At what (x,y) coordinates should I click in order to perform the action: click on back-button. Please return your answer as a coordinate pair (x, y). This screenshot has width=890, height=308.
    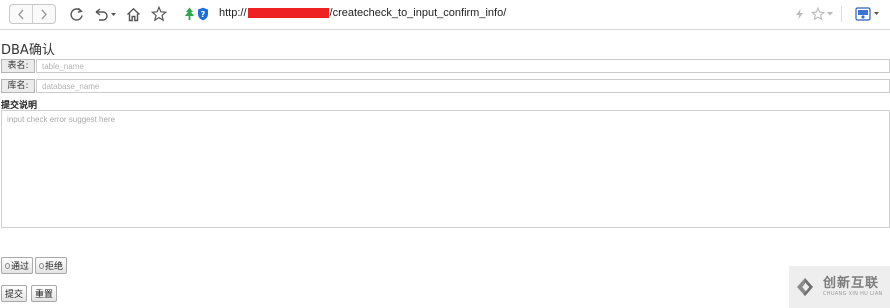
    Looking at the image, I should click on (21, 14).